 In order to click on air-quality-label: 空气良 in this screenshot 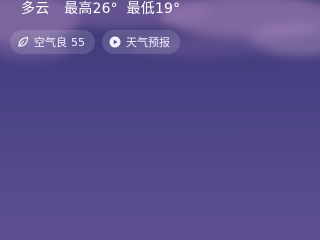, I will do `click(50, 42)`.